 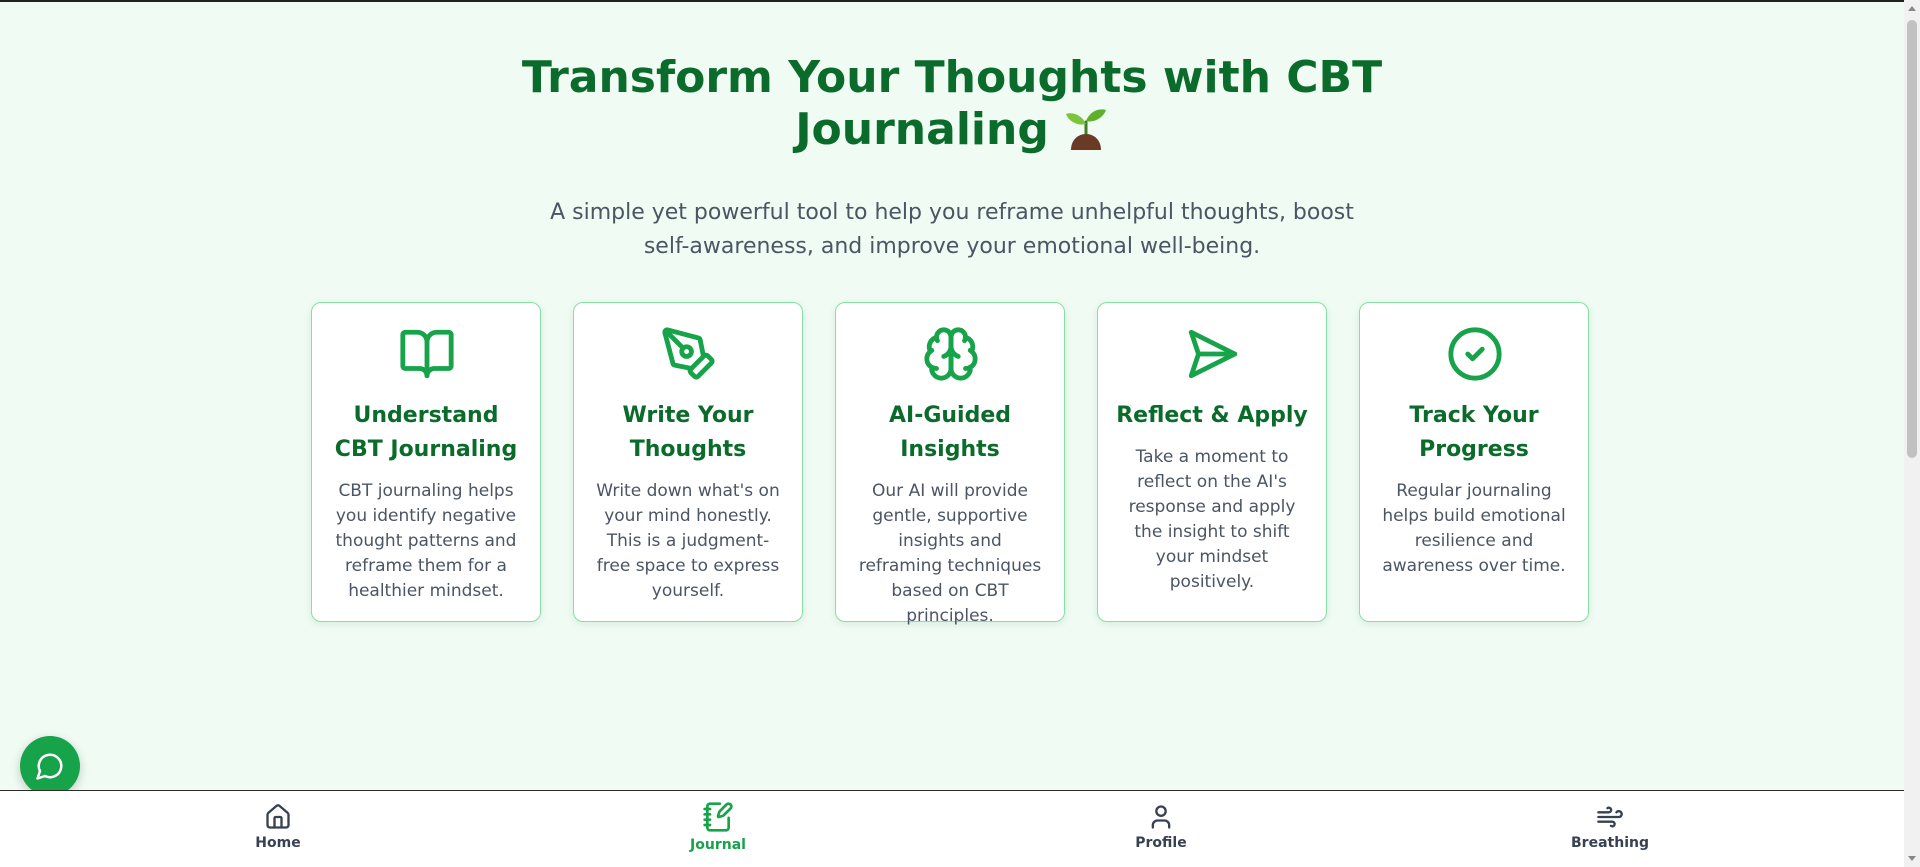 I want to click on home-icon, so click(x=278, y=816).